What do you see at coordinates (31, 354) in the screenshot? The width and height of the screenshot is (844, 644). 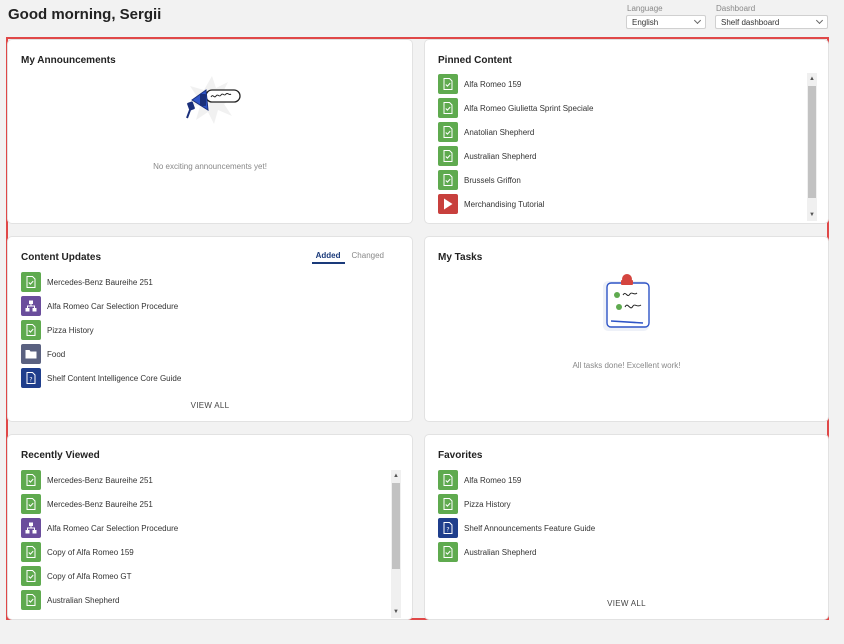 I see `folder-icon` at bounding box center [31, 354].